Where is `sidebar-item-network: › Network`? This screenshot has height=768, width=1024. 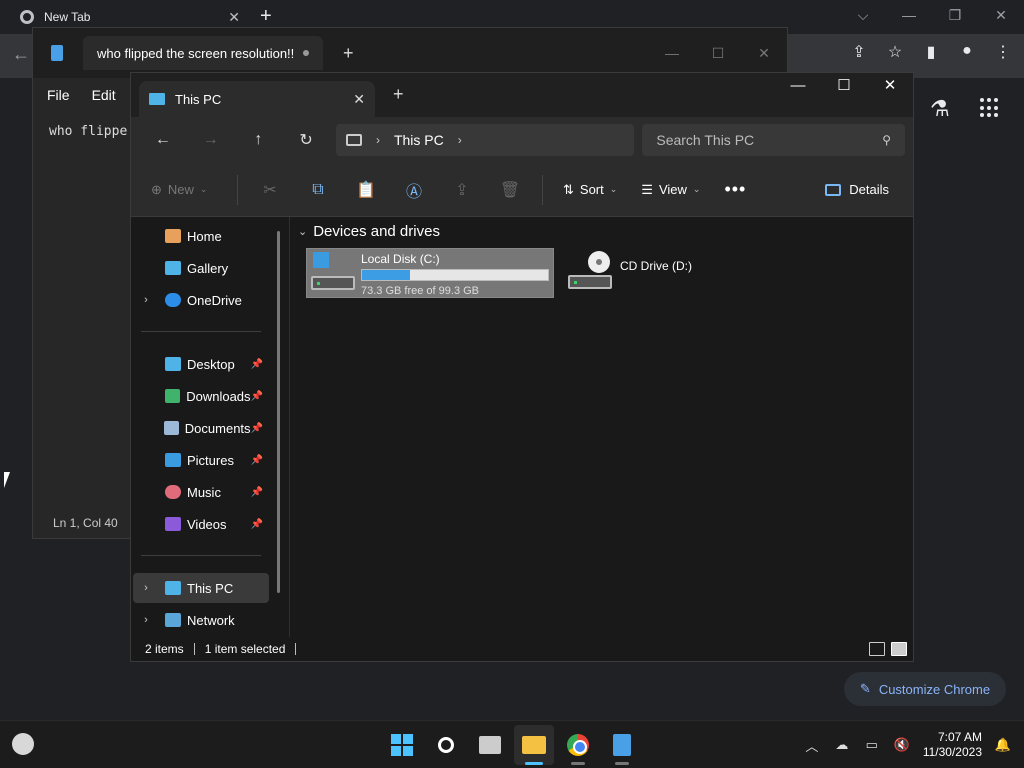 sidebar-item-network: › Network is located at coordinates (201, 620).